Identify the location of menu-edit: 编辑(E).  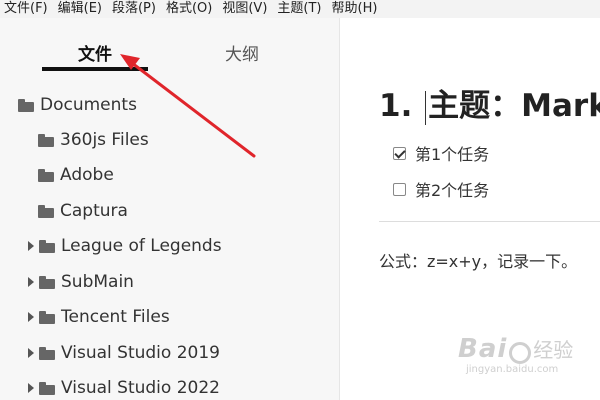
(80, 9).